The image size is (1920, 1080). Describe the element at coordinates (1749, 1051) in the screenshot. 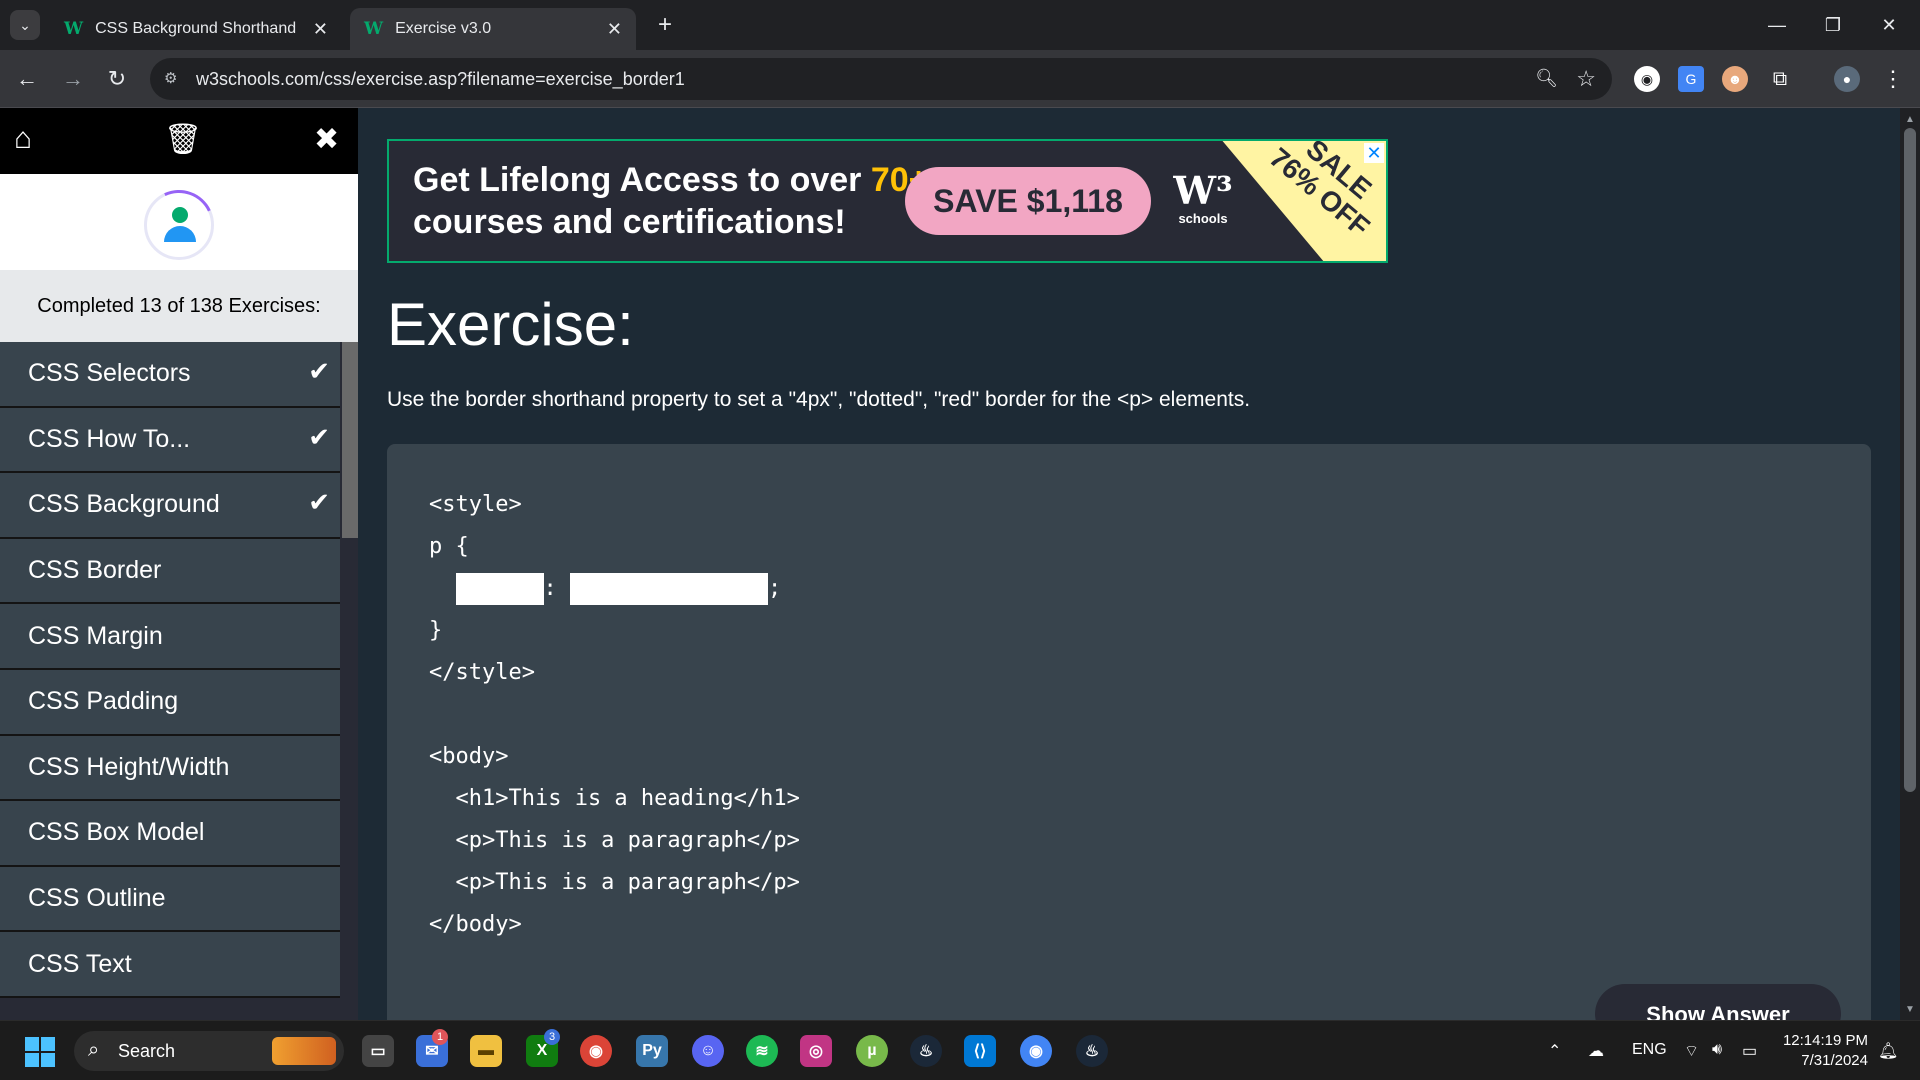

I see `battery-icon: ▭` at that location.